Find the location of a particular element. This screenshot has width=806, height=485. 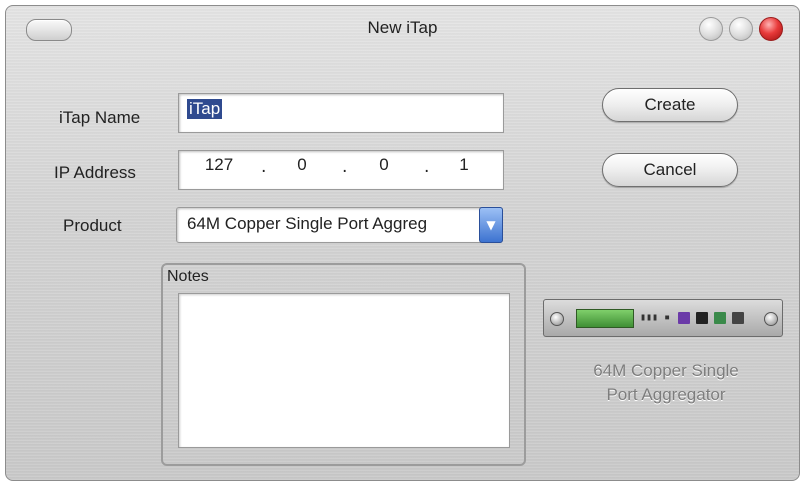

title-bar: New iTap is located at coordinates (402, 28).